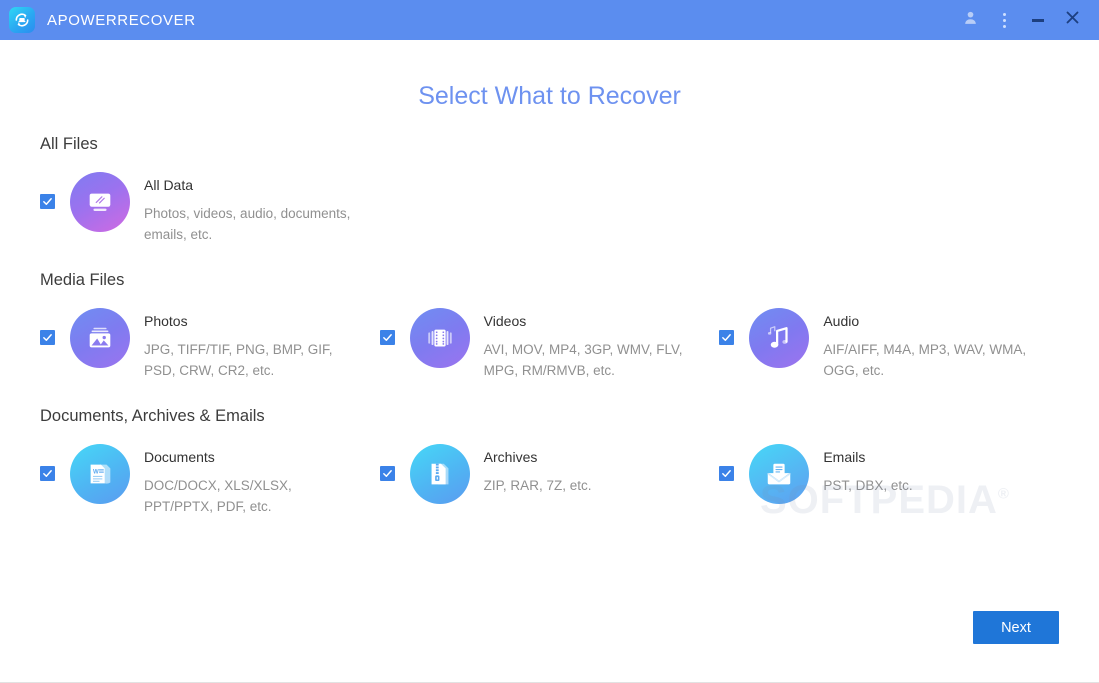  What do you see at coordinates (169, 185) in the screenshot?
I see `file-type-title: All Data` at bounding box center [169, 185].